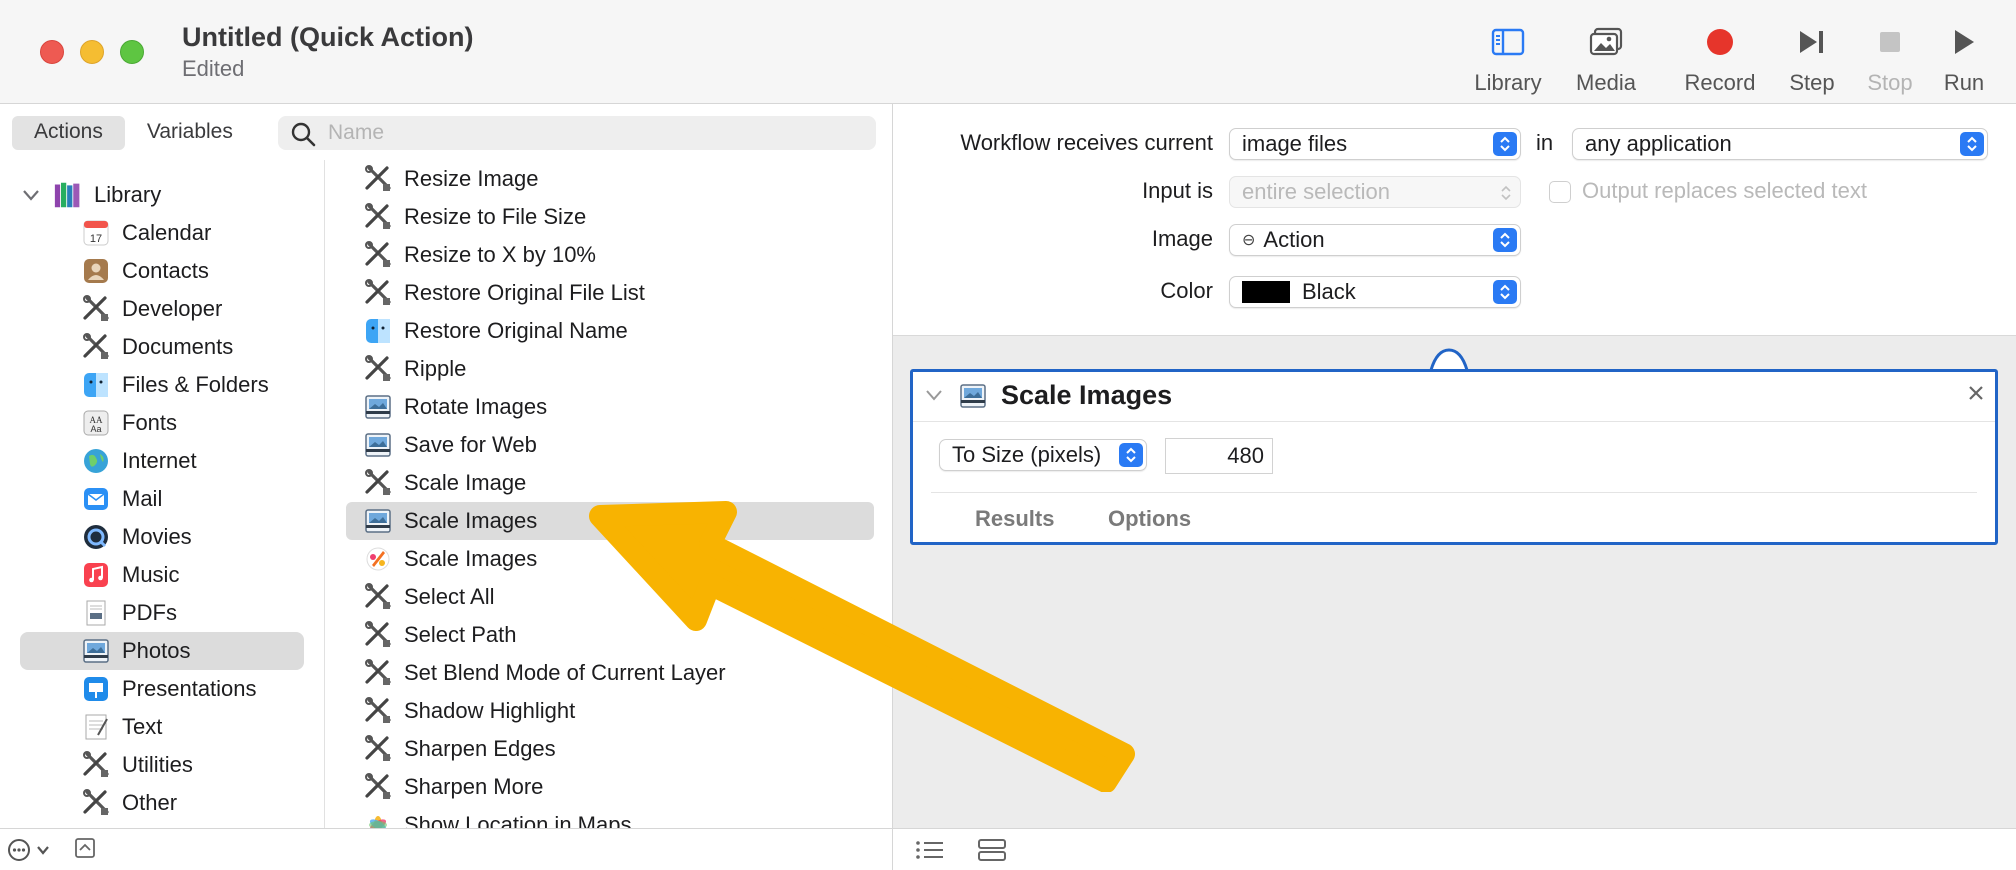 The width and height of the screenshot is (2016, 870). What do you see at coordinates (440, 635) in the screenshot?
I see `action-item: Select Path` at bounding box center [440, 635].